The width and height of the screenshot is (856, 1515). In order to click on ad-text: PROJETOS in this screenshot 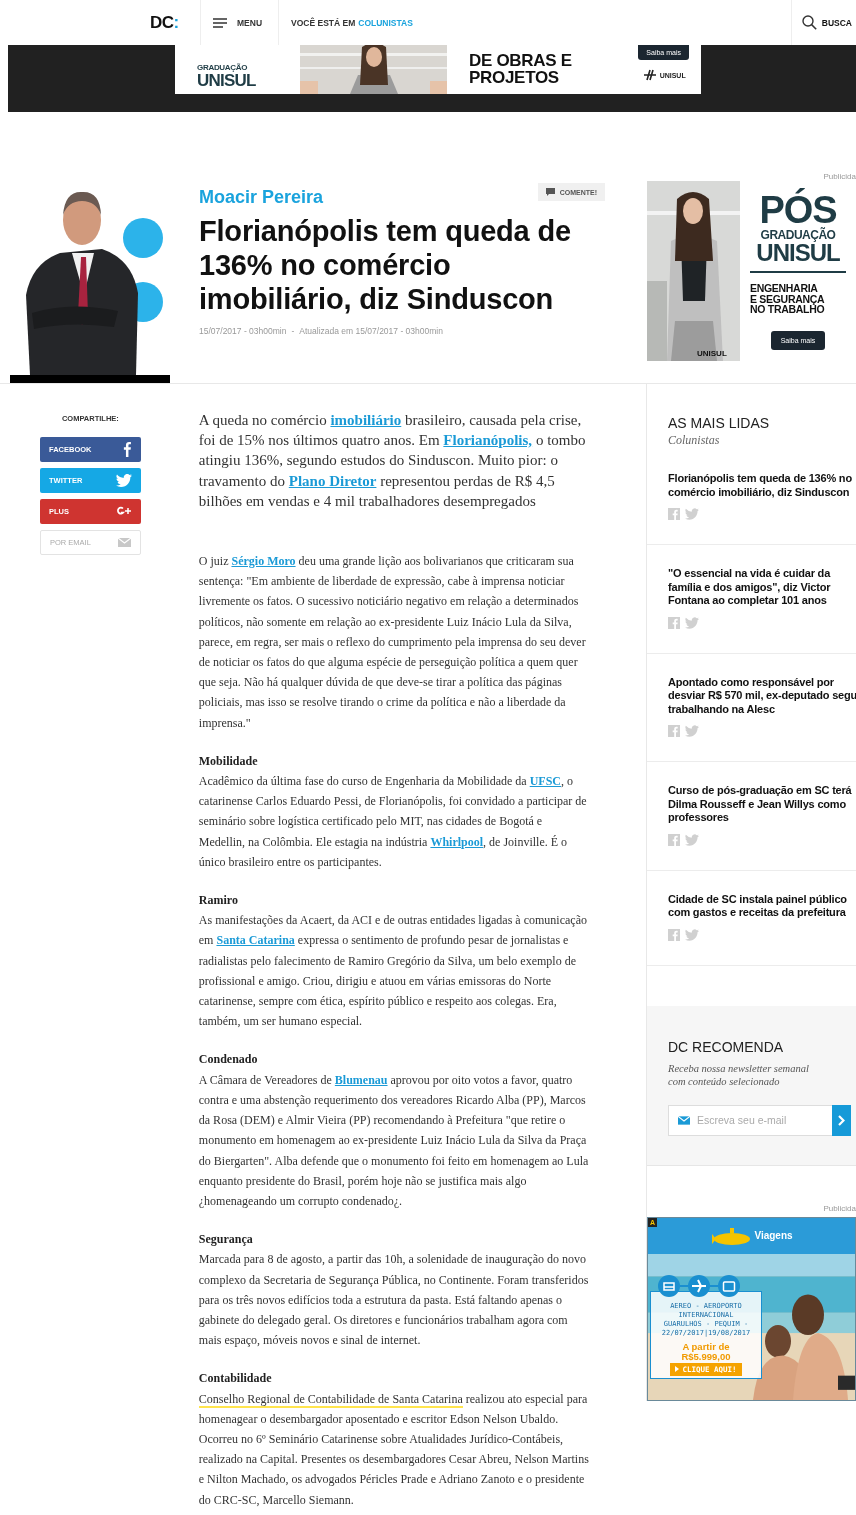, I will do `click(514, 77)`.